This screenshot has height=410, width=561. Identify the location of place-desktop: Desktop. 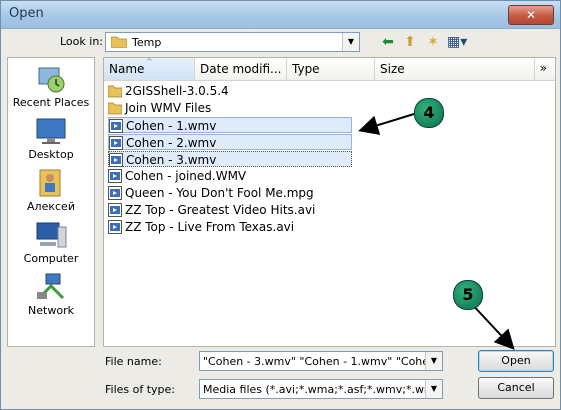
(51, 138).